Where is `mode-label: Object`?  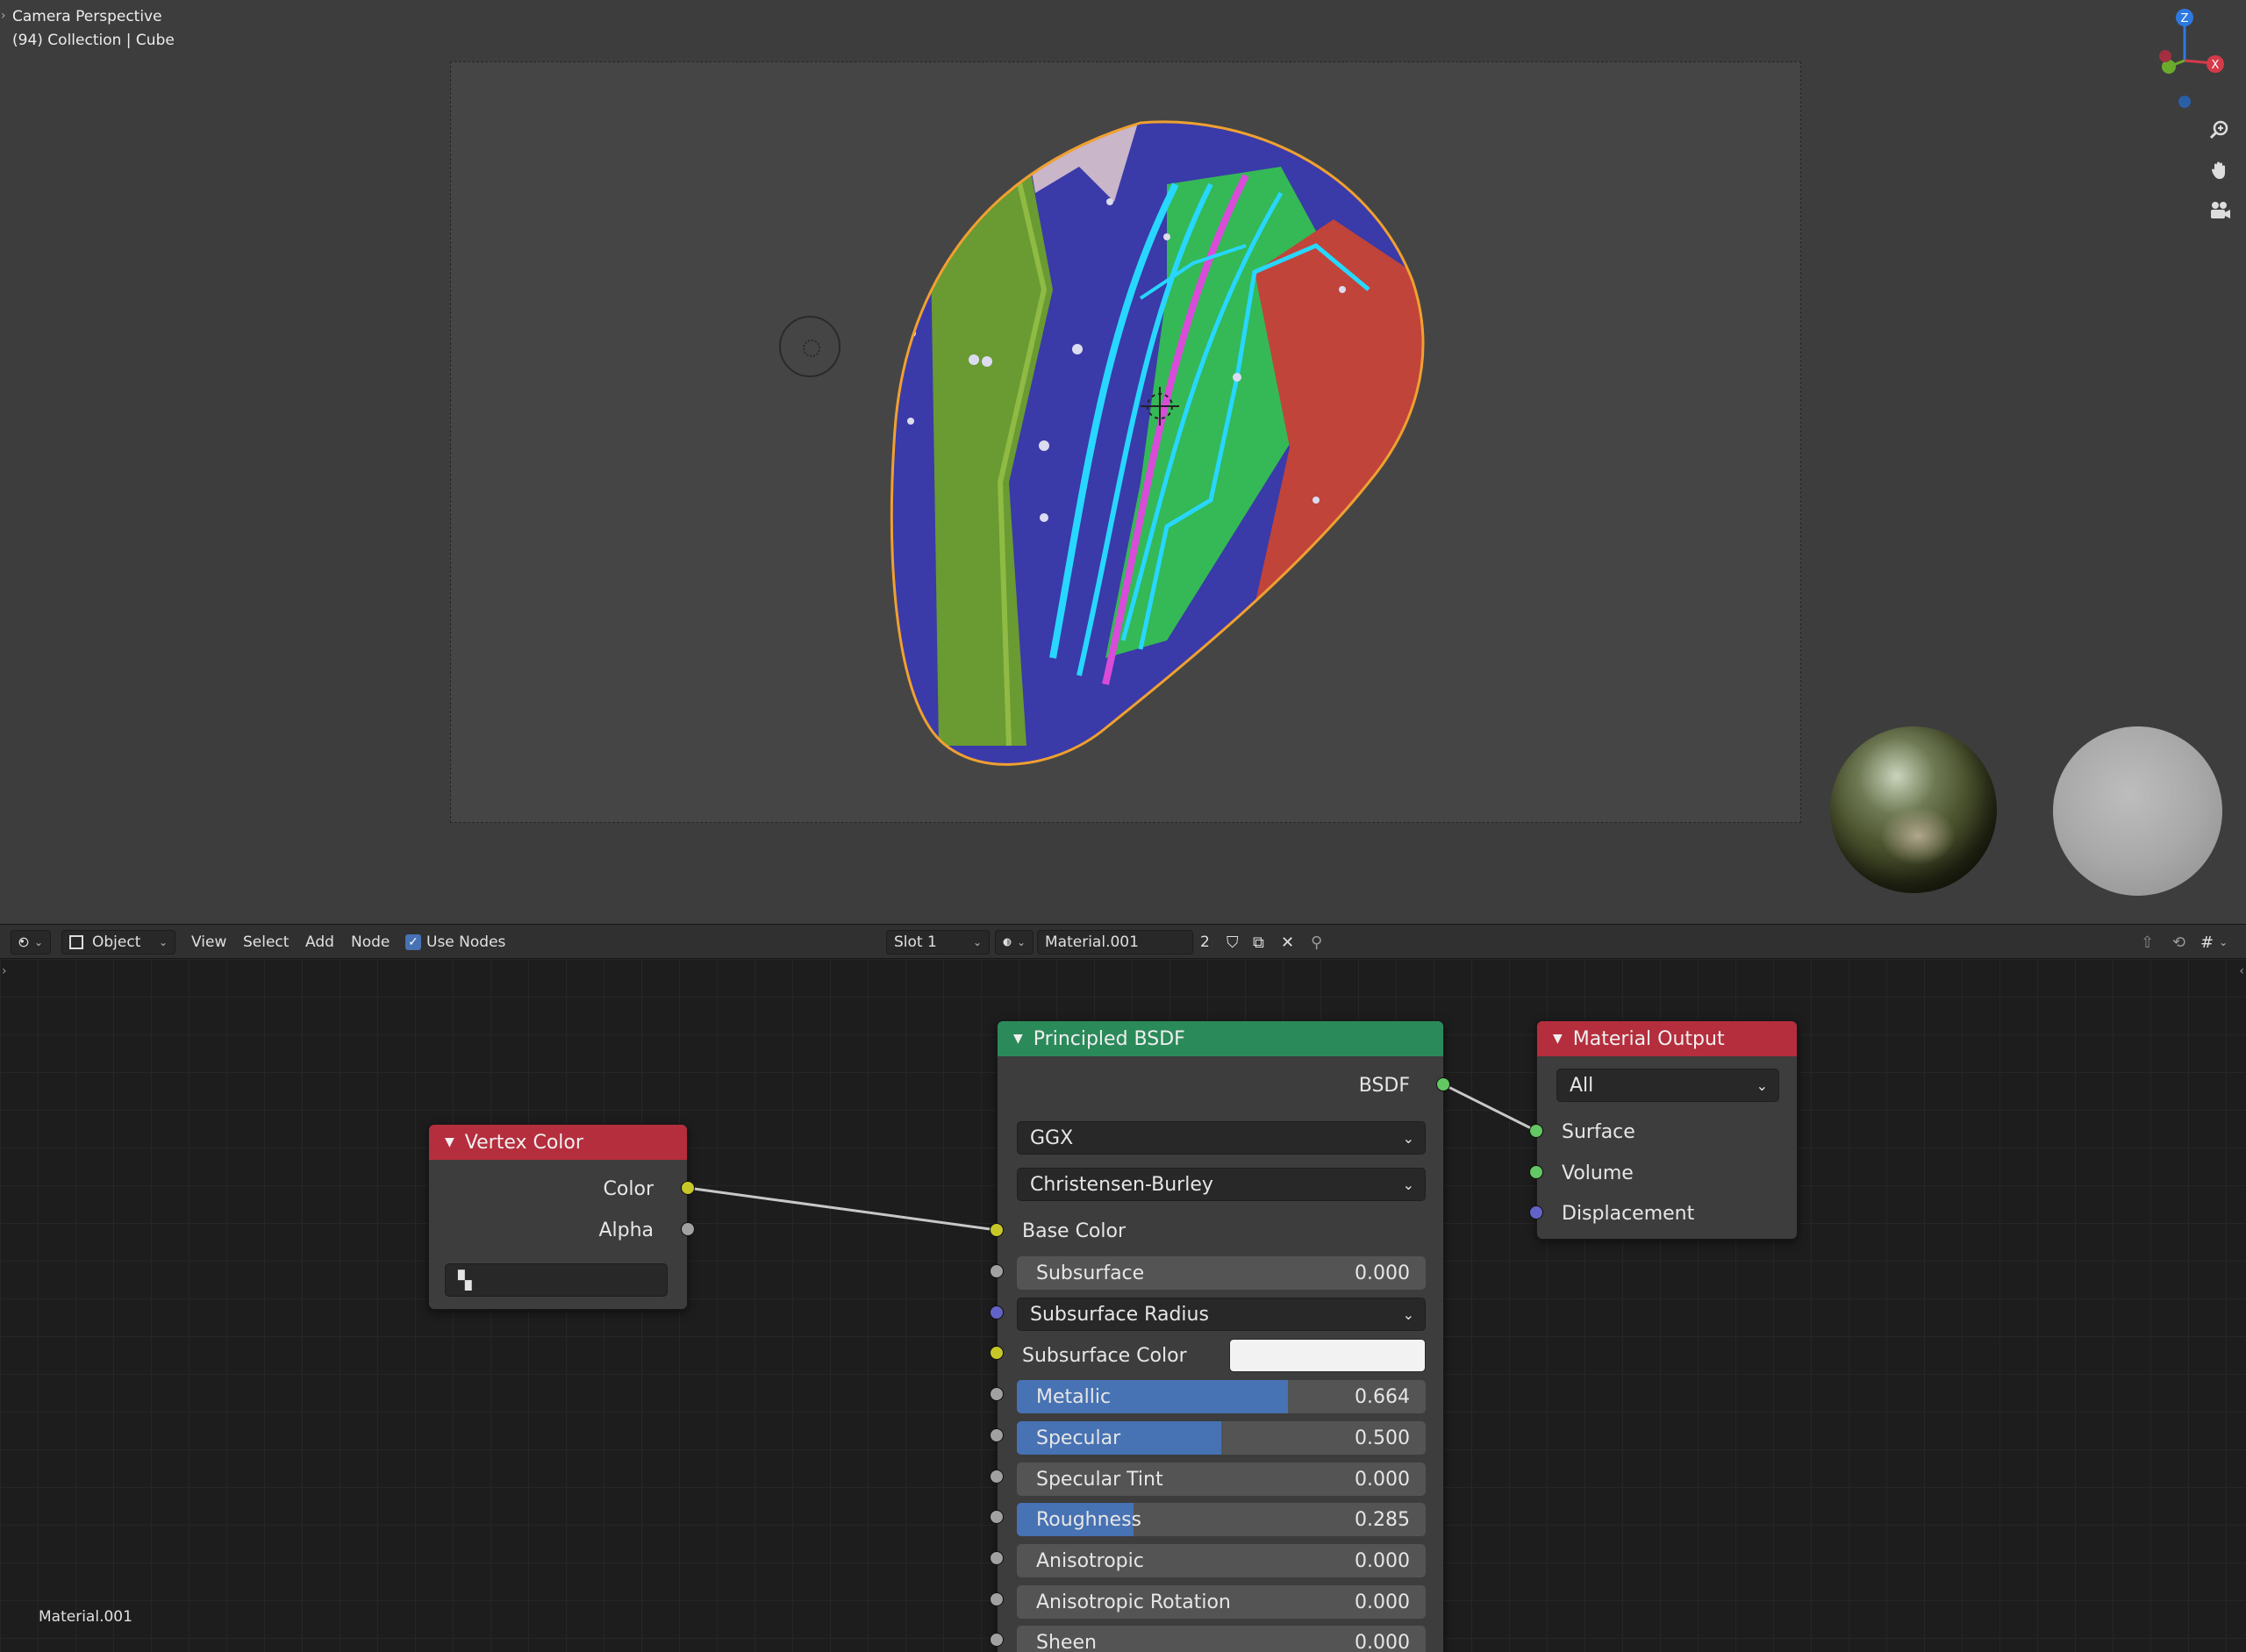
mode-label: Object is located at coordinates (116, 942).